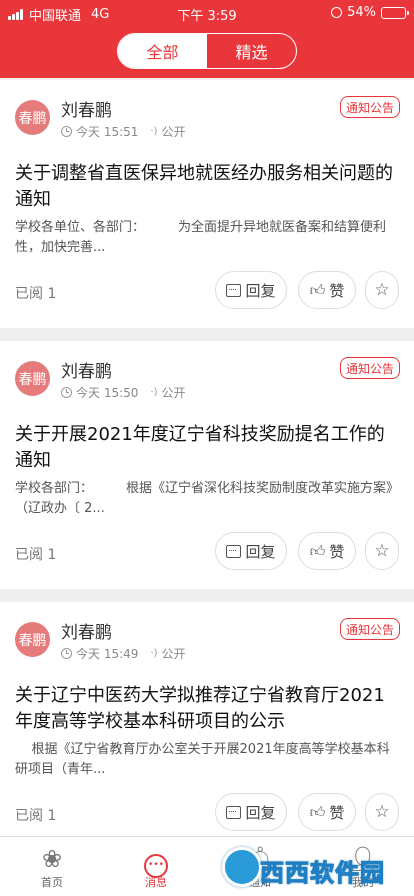  What do you see at coordinates (337, 12) in the screenshot?
I see `alarm-icon` at bounding box center [337, 12].